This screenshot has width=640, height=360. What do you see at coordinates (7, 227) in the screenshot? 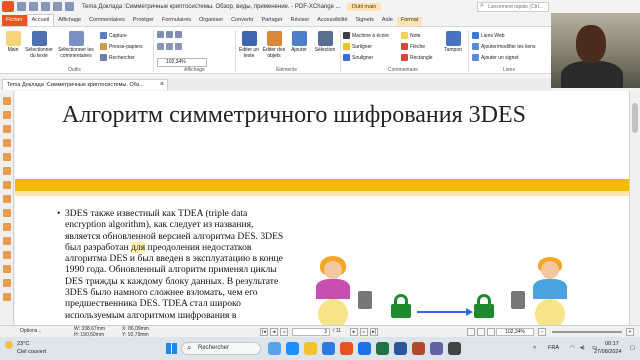
I see `tags-panel-icon` at bounding box center [7, 227].